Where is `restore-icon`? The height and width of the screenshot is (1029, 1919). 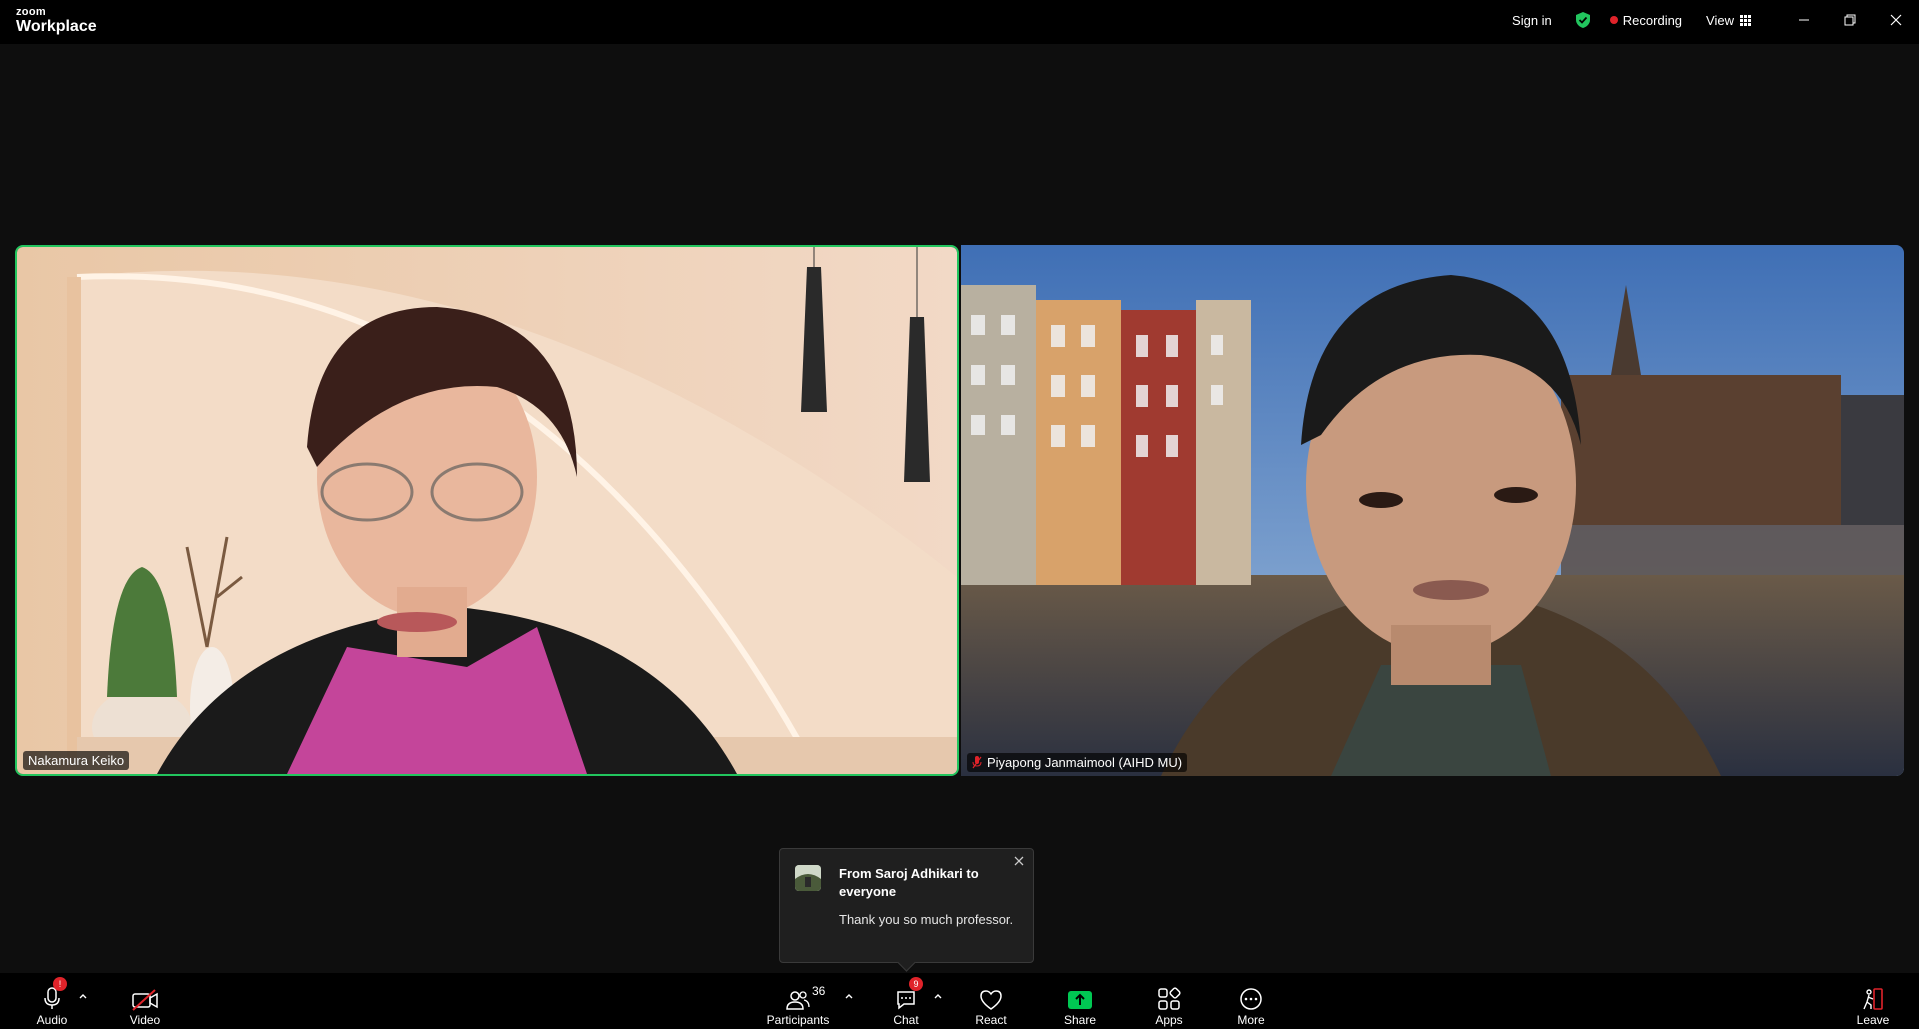
restore-icon is located at coordinates (1850, 20).